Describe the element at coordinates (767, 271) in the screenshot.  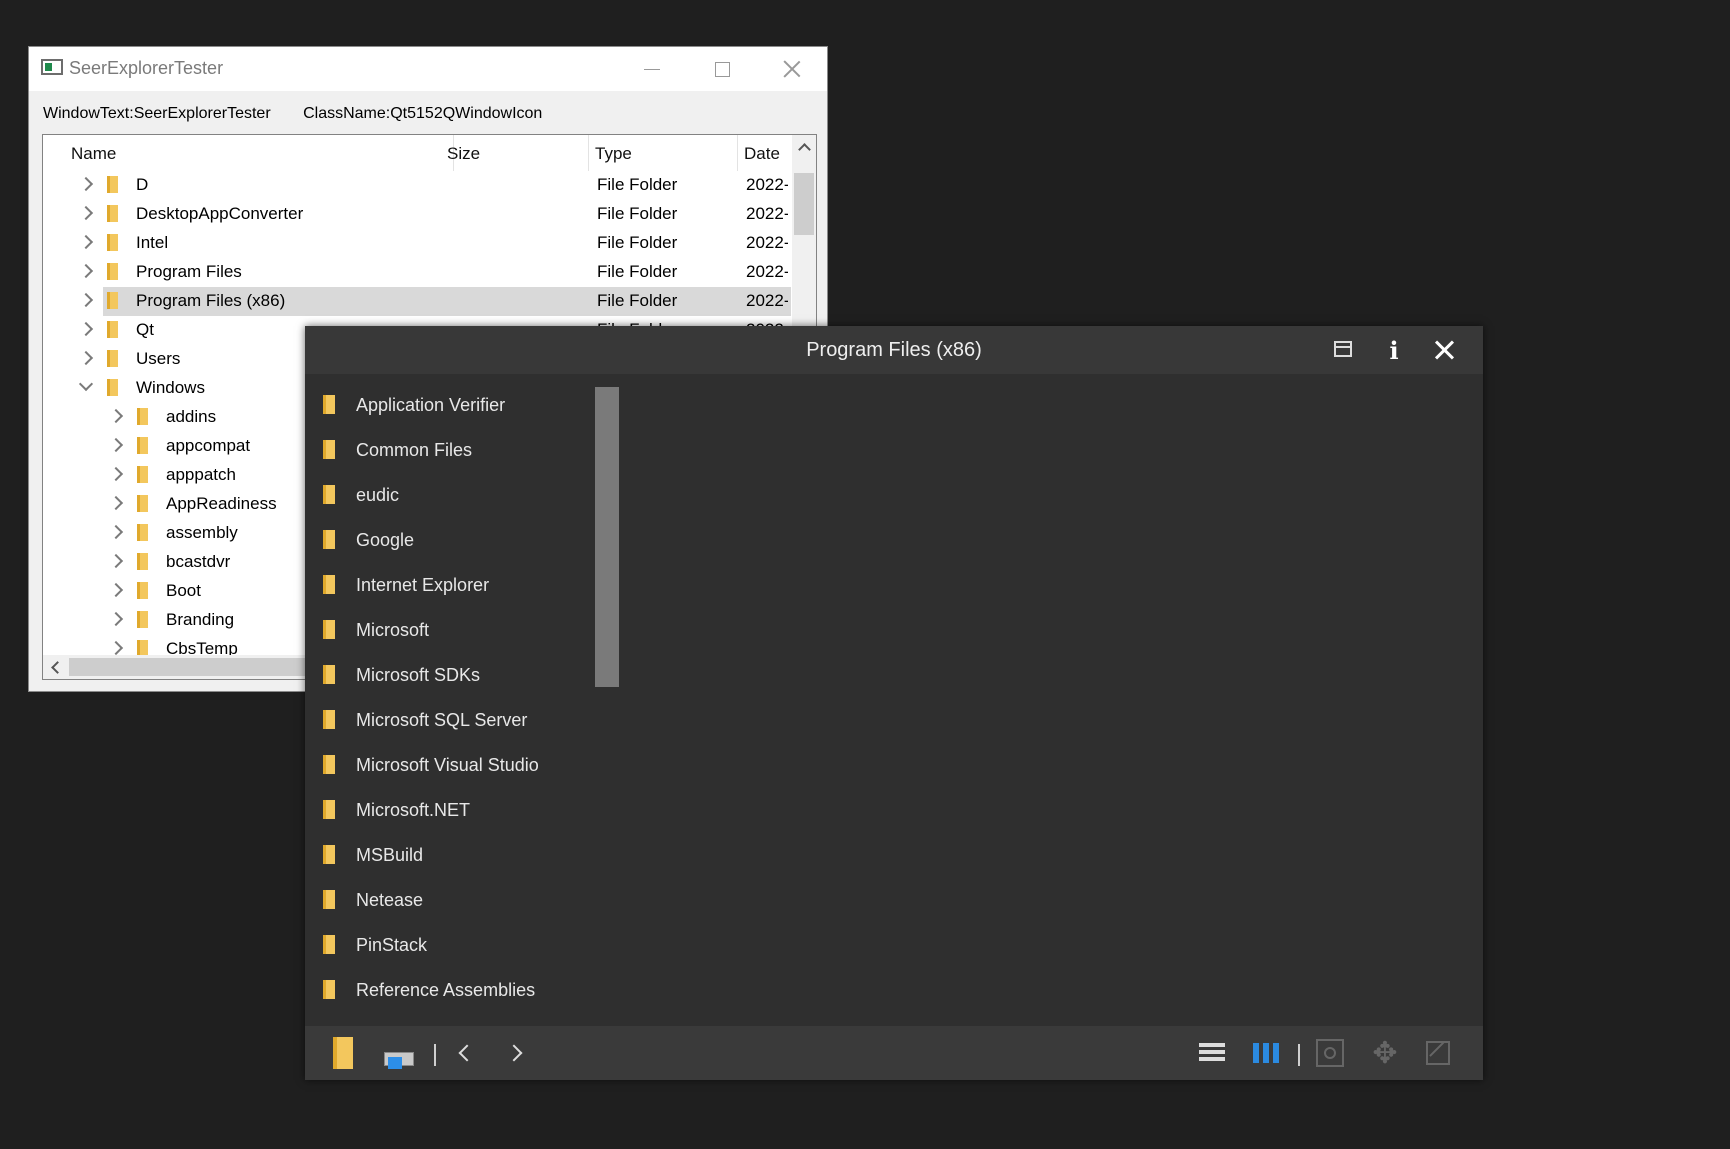
I see `tree-row-date: 2022-` at that location.